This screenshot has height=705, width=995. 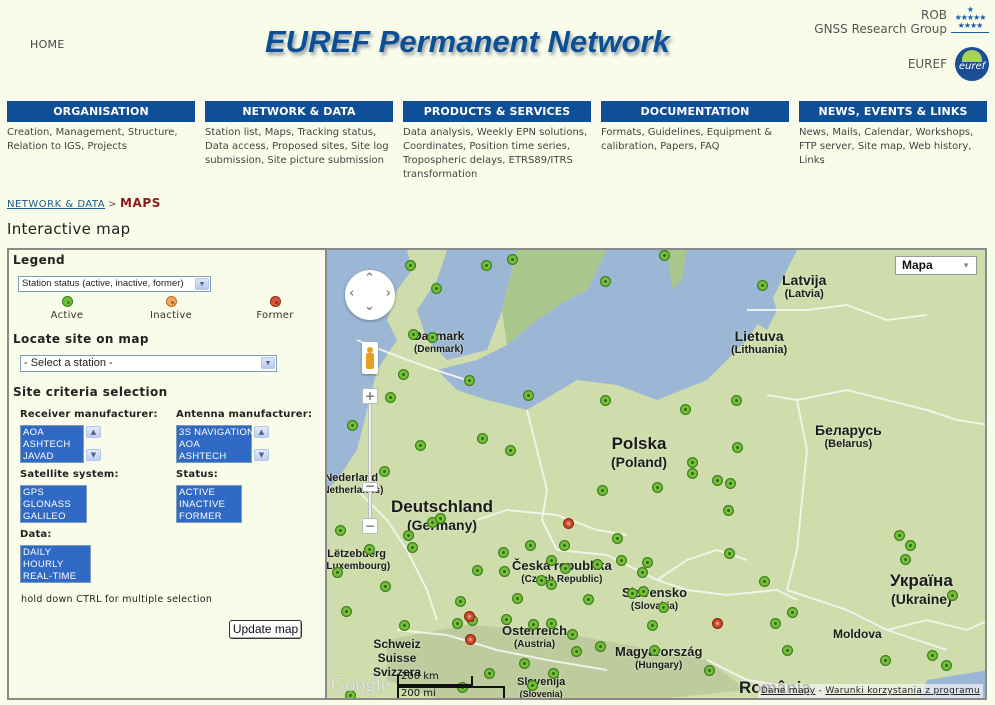 What do you see at coordinates (936, 265) in the screenshot?
I see `map-type-select: Mapa ▼` at bounding box center [936, 265].